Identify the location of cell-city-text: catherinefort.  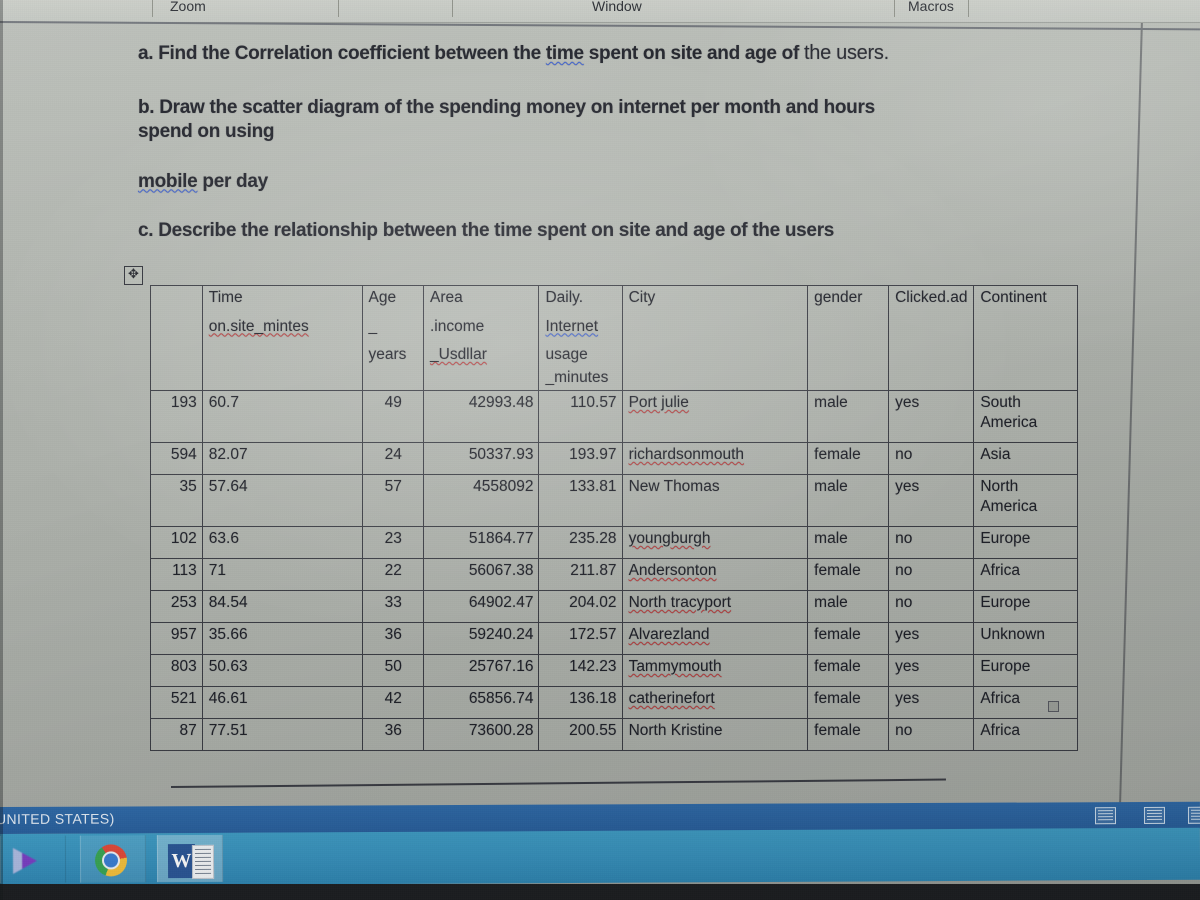
(671, 699).